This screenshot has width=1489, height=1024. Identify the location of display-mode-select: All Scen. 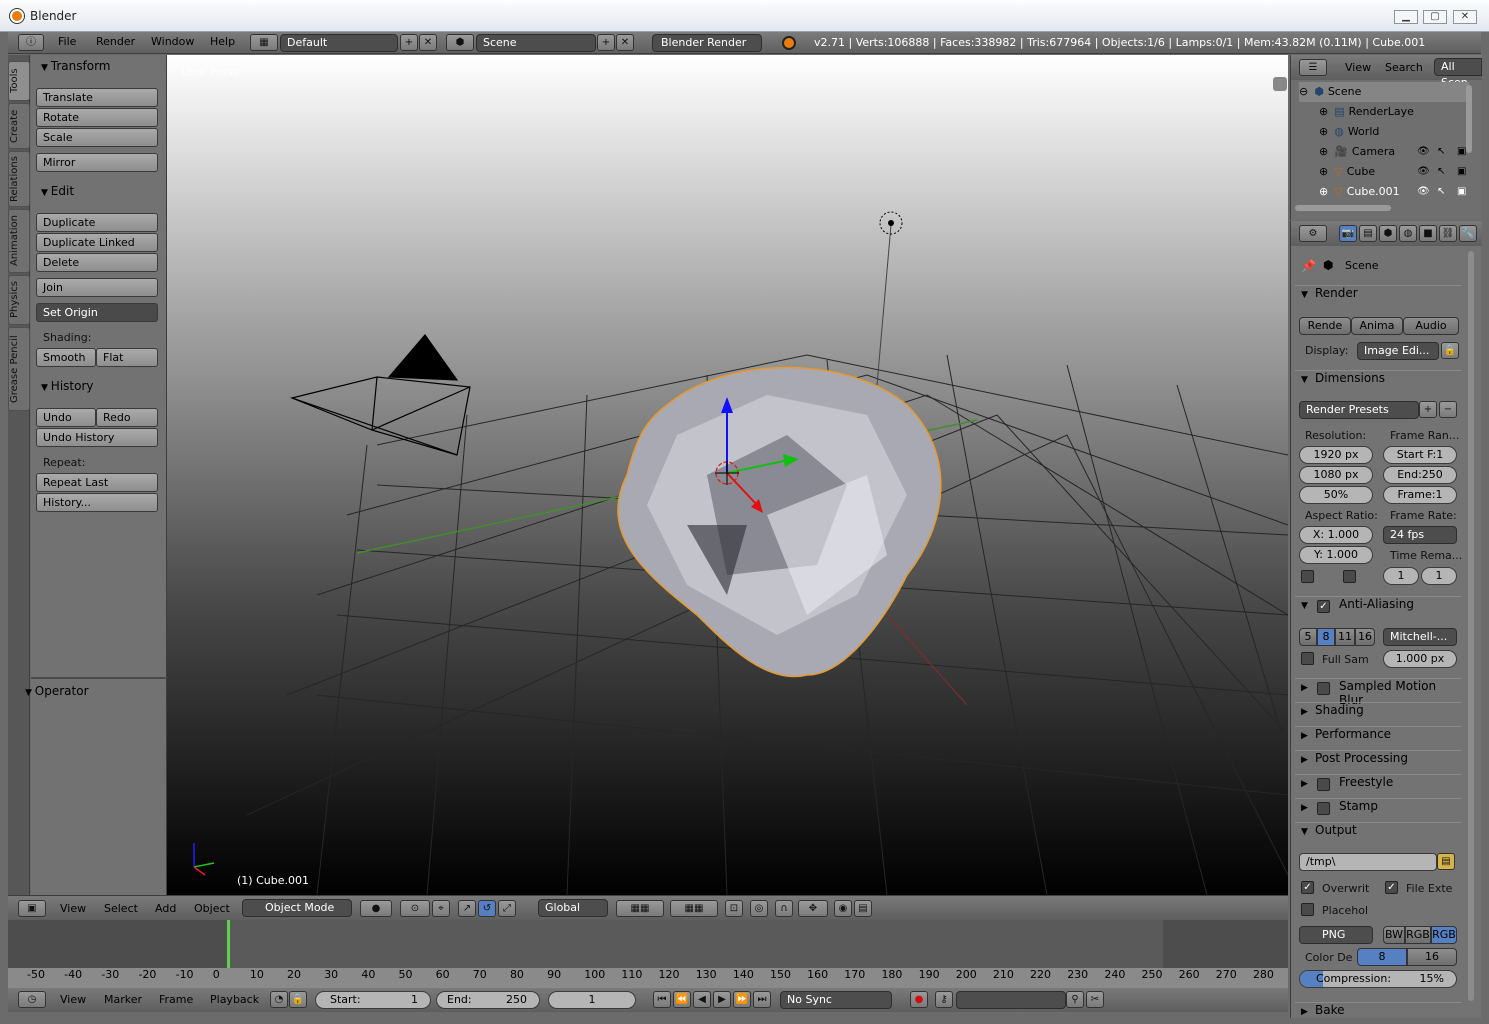
(1458, 73).